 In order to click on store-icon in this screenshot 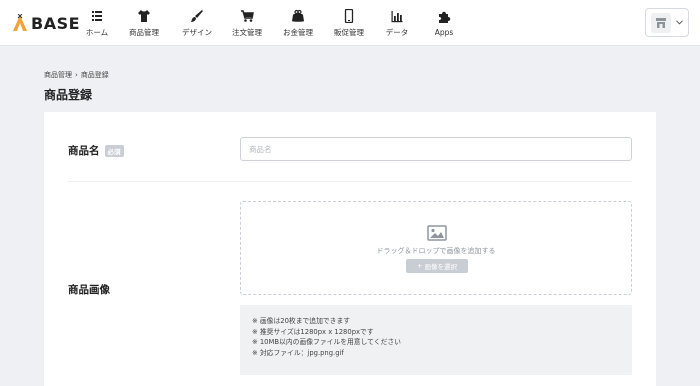, I will do `click(661, 22)`.